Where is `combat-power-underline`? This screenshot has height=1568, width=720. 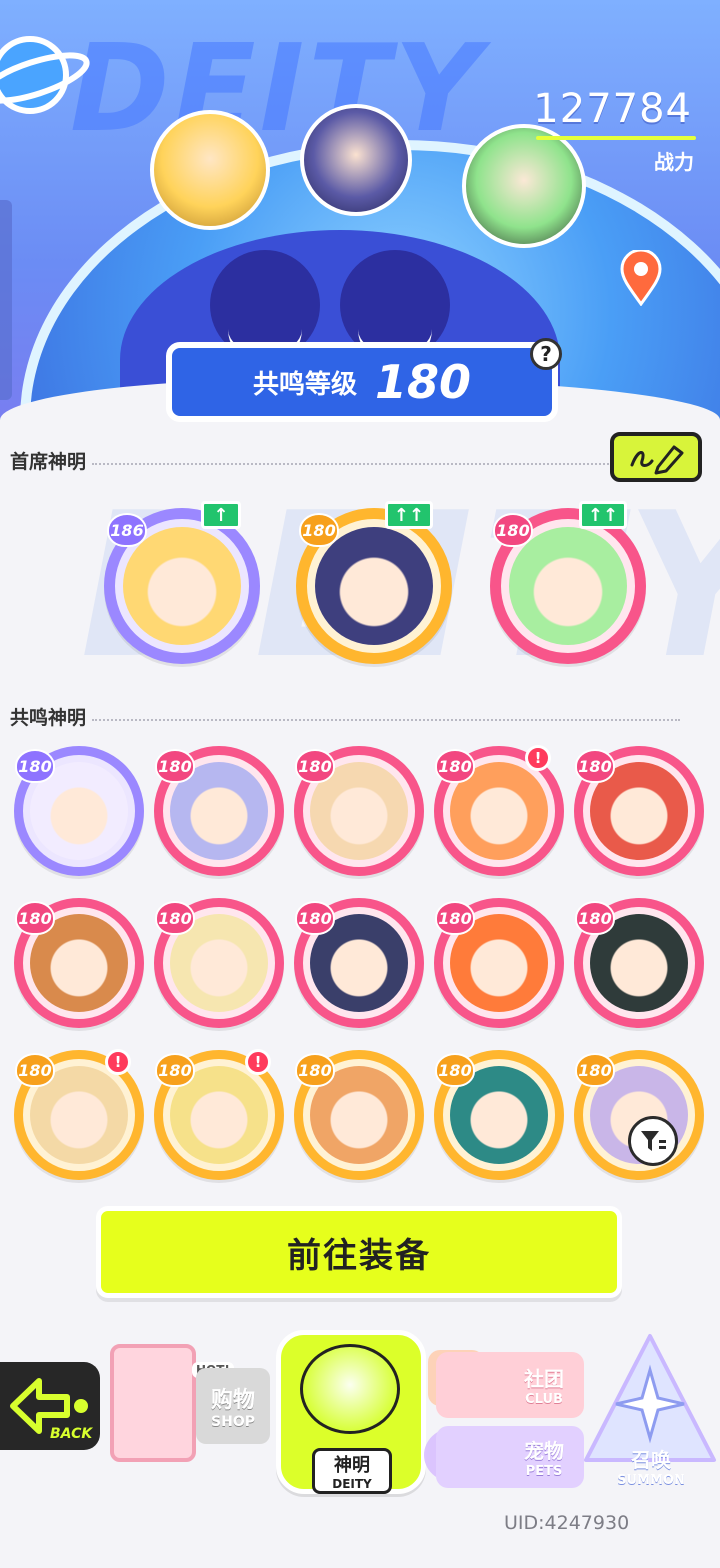 combat-power-underline is located at coordinates (616, 138).